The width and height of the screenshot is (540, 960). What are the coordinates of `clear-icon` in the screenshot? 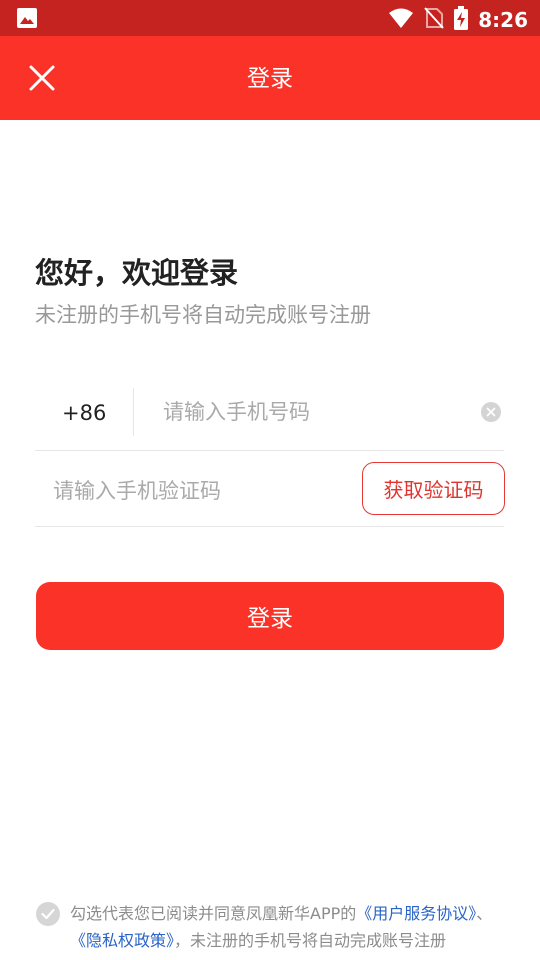 It's located at (491, 412).